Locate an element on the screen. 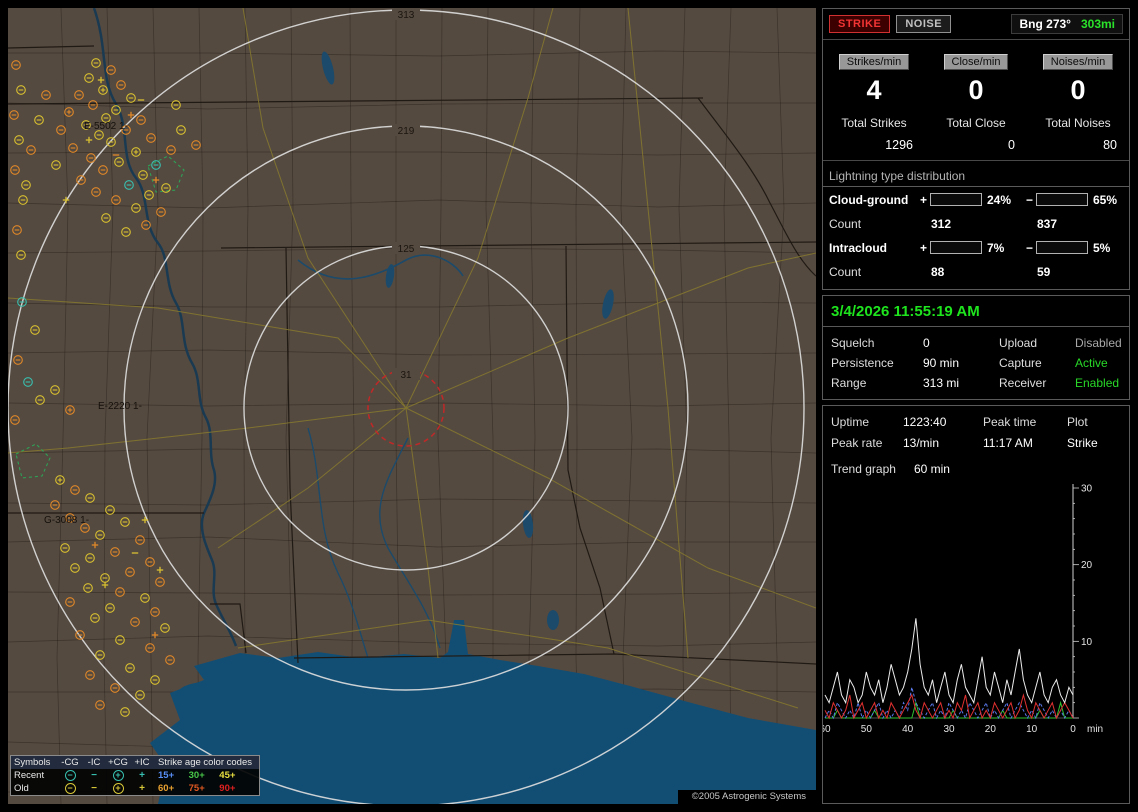  total-labels-row: Total Strikes Total Close Total Noises is located at coordinates (976, 123).